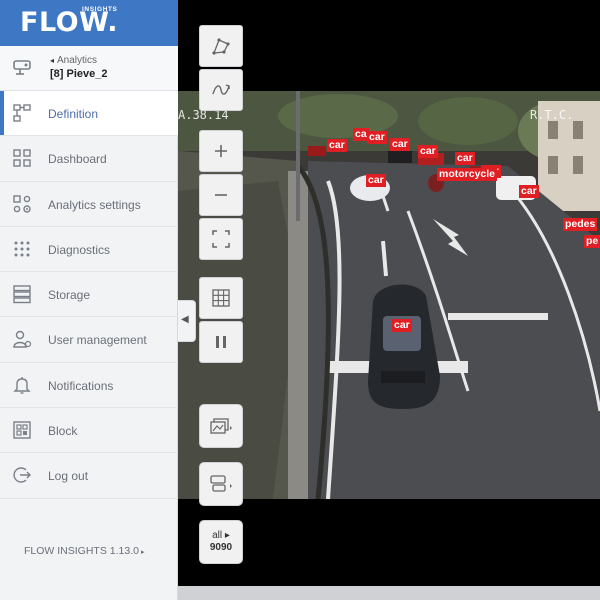  What do you see at coordinates (22, 475) in the screenshot?
I see `logout-icon` at bounding box center [22, 475].